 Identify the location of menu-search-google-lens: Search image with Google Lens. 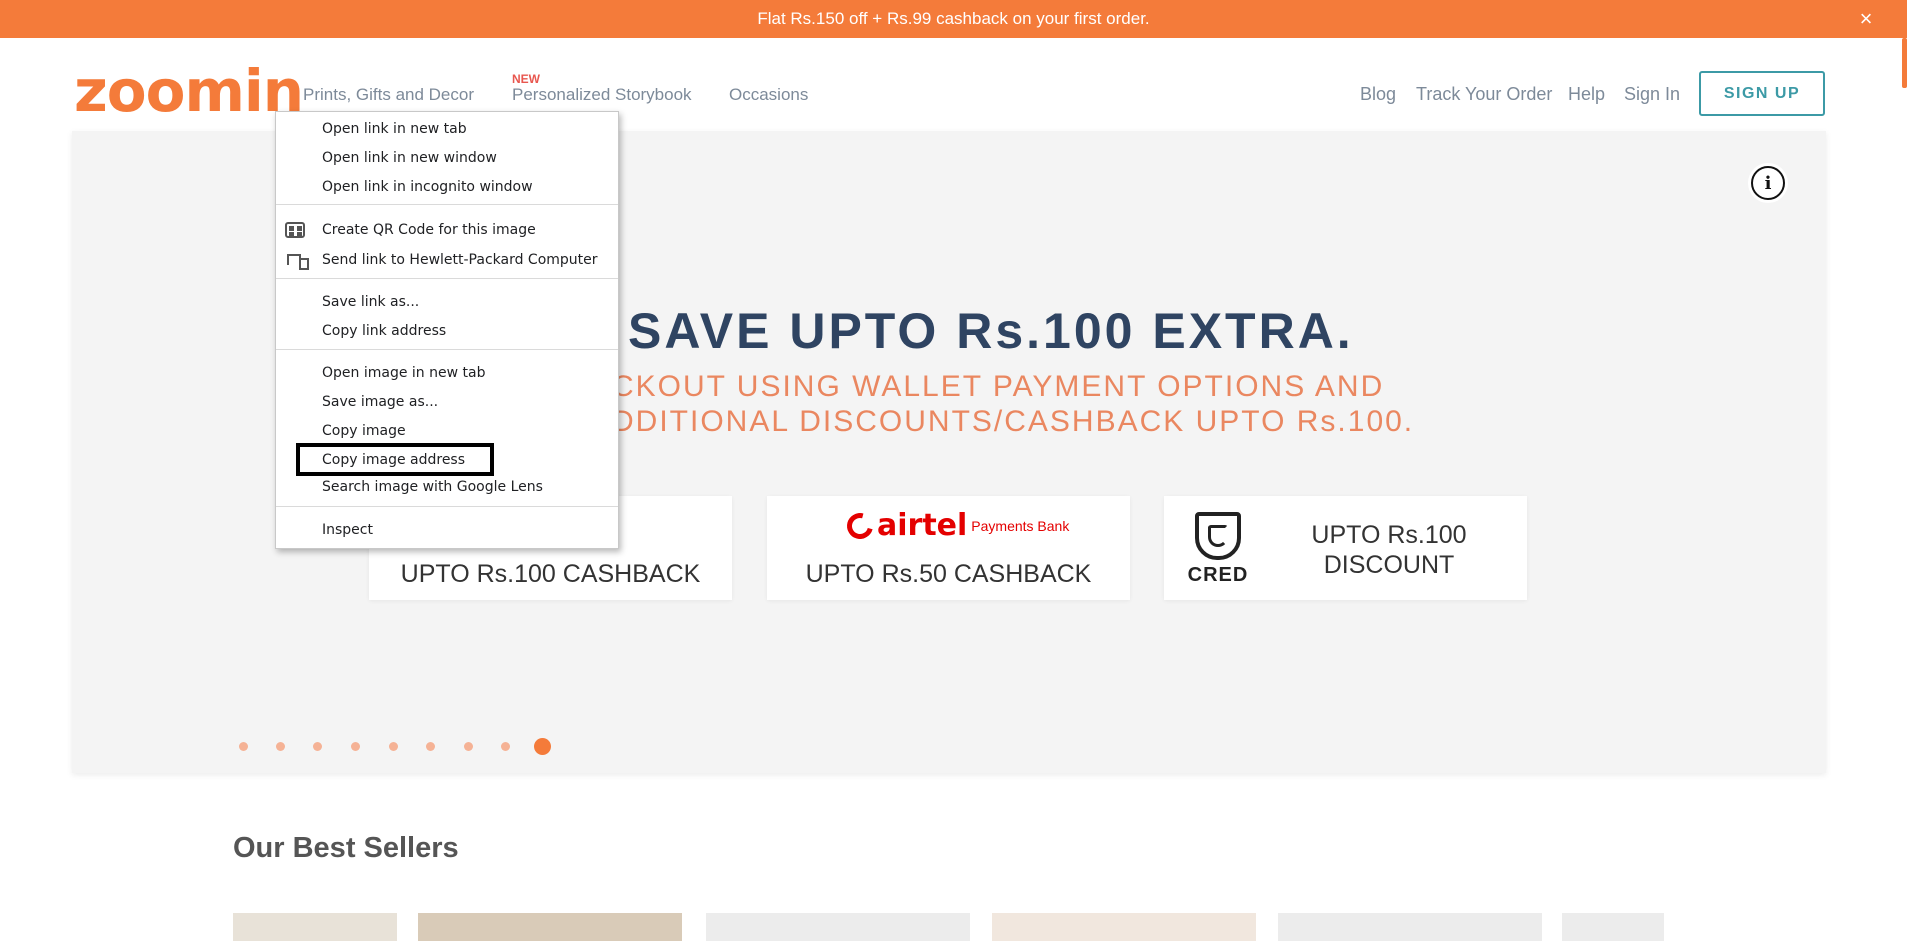
(447, 487).